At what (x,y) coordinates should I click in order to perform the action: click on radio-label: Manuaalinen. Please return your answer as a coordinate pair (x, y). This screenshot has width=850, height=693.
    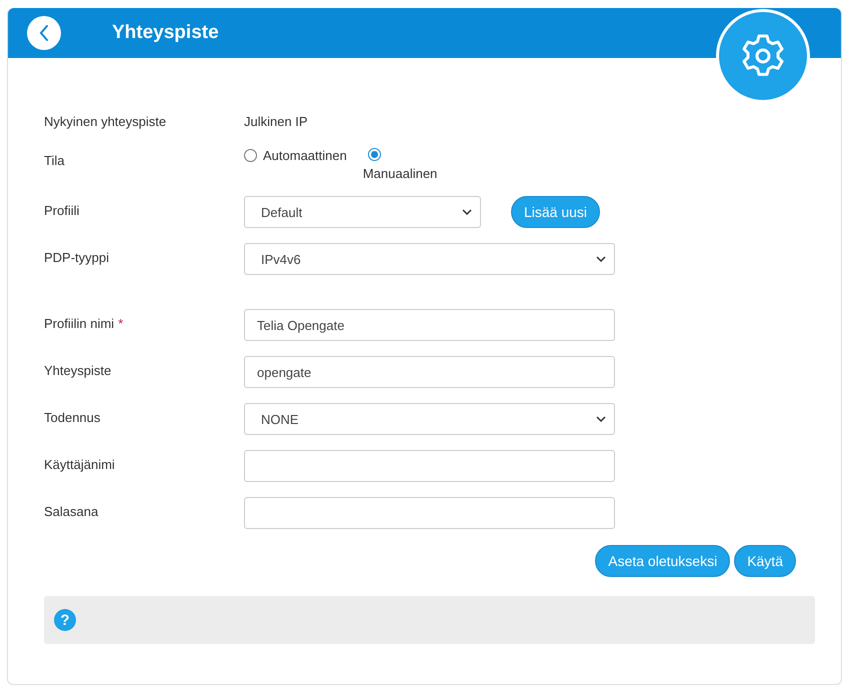
    Looking at the image, I should click on (400, 173).